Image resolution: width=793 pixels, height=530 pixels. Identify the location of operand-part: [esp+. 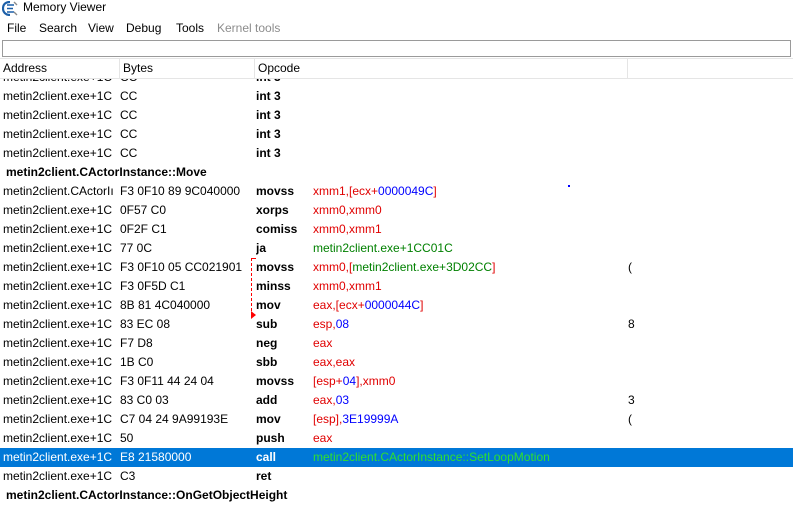
(328, 381).